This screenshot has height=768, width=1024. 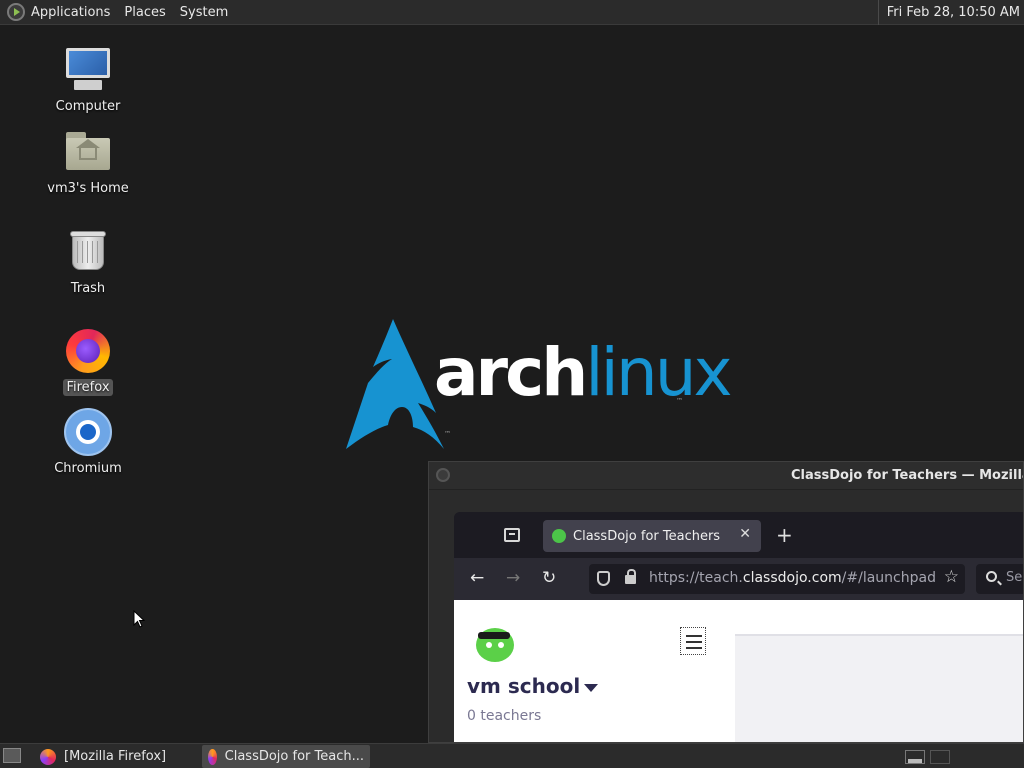 I want to click on tab-classdojo: ClassDojo for Teachers ✕, so click(x=652, y=536).